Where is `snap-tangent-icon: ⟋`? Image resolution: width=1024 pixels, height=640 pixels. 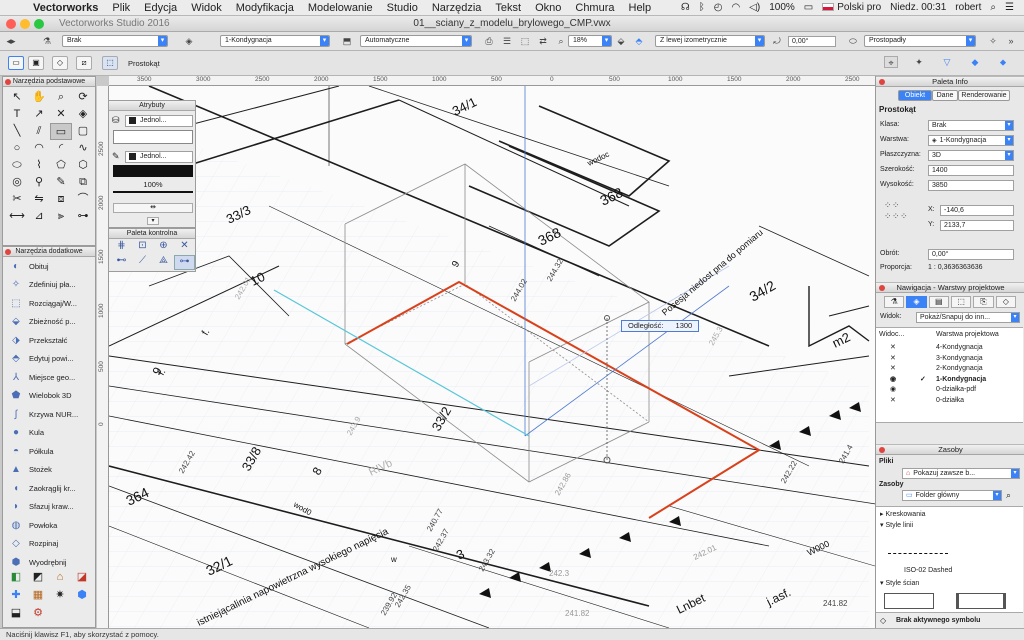
snap-tangent-icon: ⟋ is located at coordinates (142, 262).